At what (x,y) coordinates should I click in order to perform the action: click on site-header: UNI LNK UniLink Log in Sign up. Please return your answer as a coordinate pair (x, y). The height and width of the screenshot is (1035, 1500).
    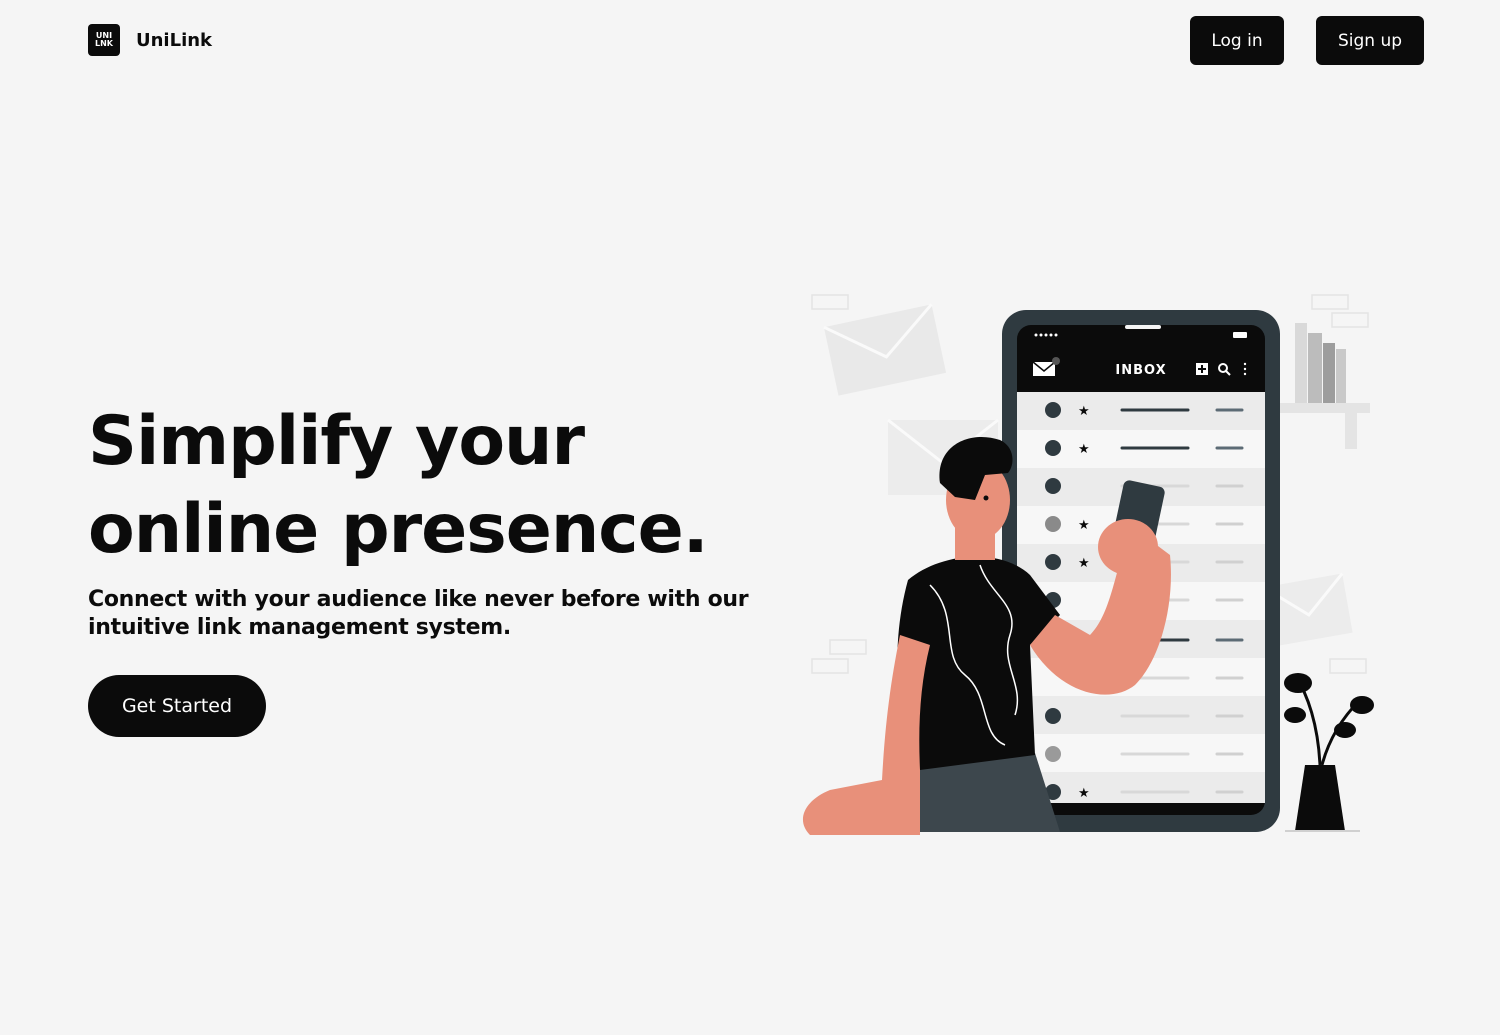
    Looking at the image, I should click on (750, 40).